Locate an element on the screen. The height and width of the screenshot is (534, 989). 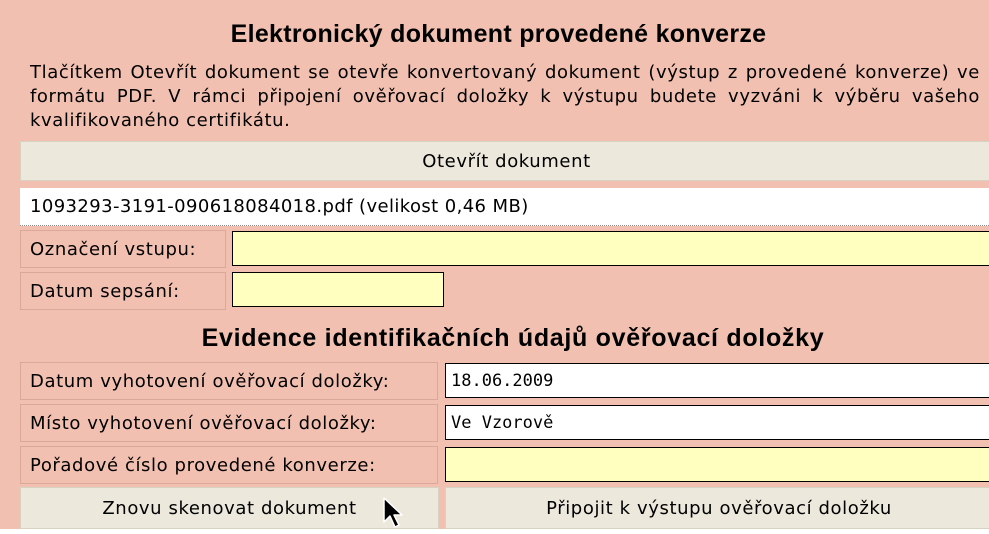
rescan-document-button: Znovu skenovat dokument is located at coordinates (229, 508).